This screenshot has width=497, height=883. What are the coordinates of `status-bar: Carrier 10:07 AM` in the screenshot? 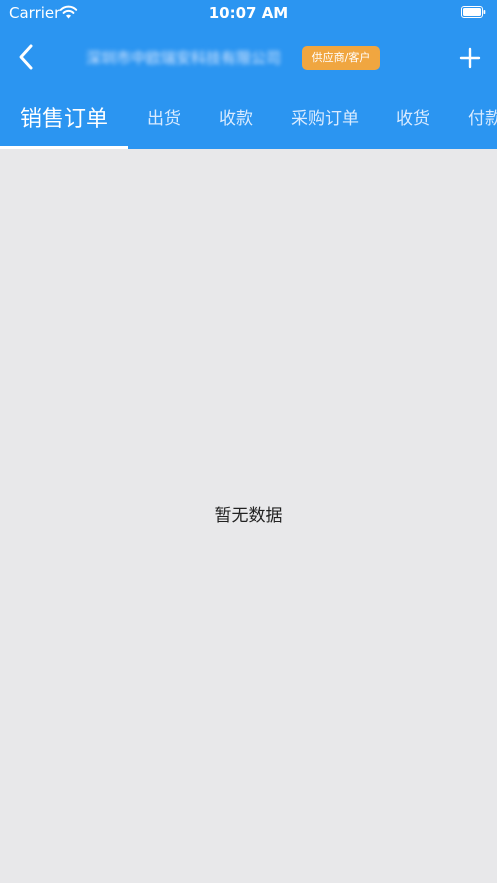 It's located at (248, 13).